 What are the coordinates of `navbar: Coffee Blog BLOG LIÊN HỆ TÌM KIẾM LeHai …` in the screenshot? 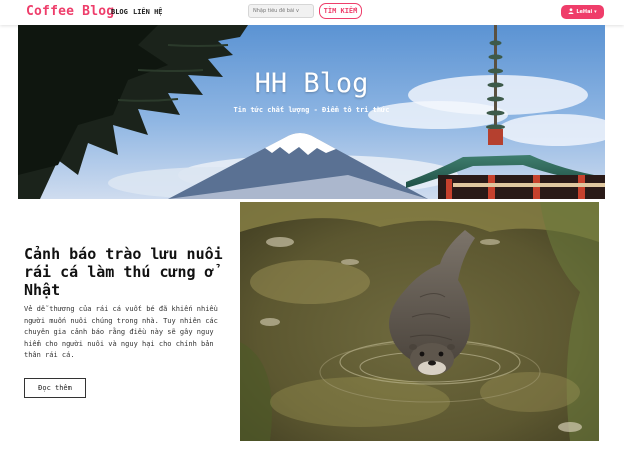 It's located at (312, 12).